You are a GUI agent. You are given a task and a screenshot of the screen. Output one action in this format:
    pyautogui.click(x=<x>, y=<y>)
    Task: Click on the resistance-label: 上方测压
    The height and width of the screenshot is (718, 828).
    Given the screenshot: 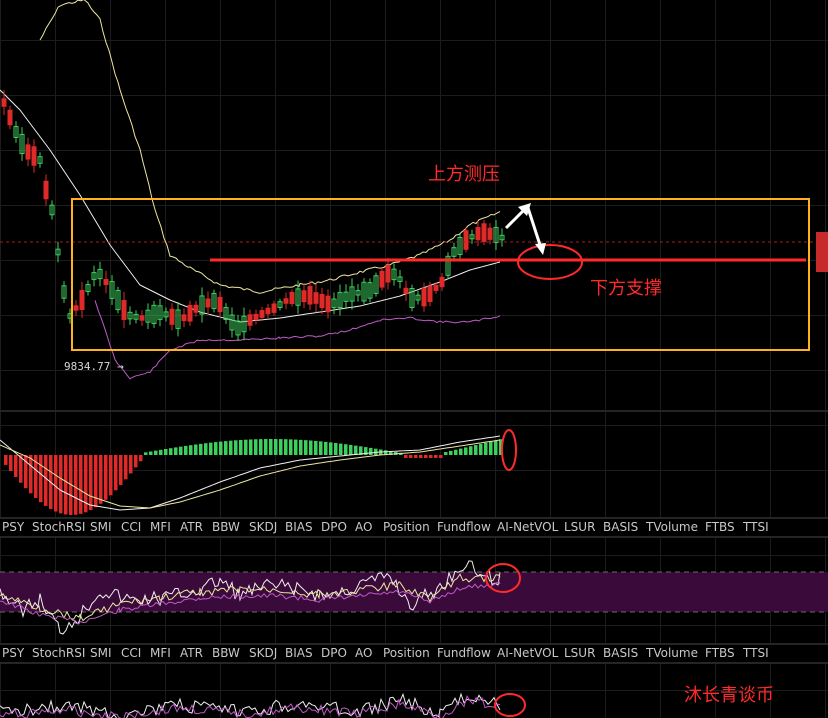 What is the action you would take?
    pyautogui.click(x=464, y=174)
    